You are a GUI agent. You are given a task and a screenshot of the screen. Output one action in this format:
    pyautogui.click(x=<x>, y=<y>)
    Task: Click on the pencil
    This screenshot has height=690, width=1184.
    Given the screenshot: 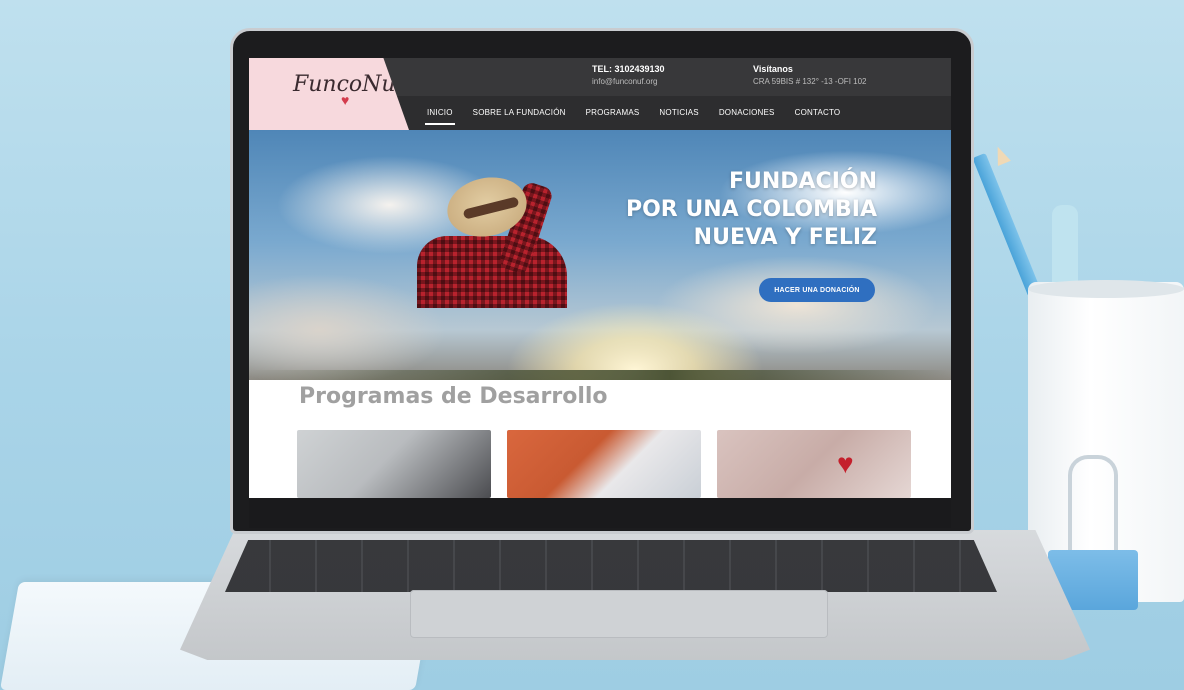 What is the action you would take?
    pyautogui.click(x=1007, y=225)
    